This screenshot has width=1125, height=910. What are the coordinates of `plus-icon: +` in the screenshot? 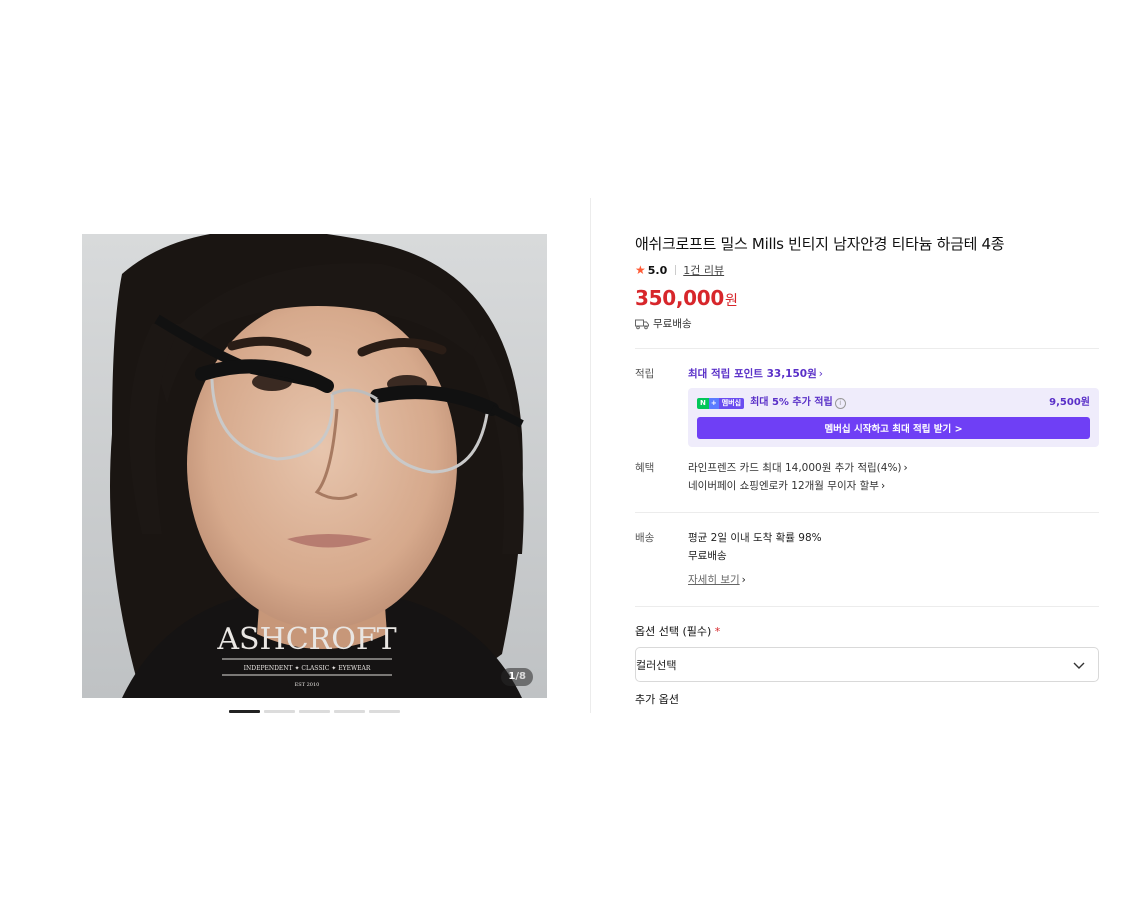 It's located at (713, 403).